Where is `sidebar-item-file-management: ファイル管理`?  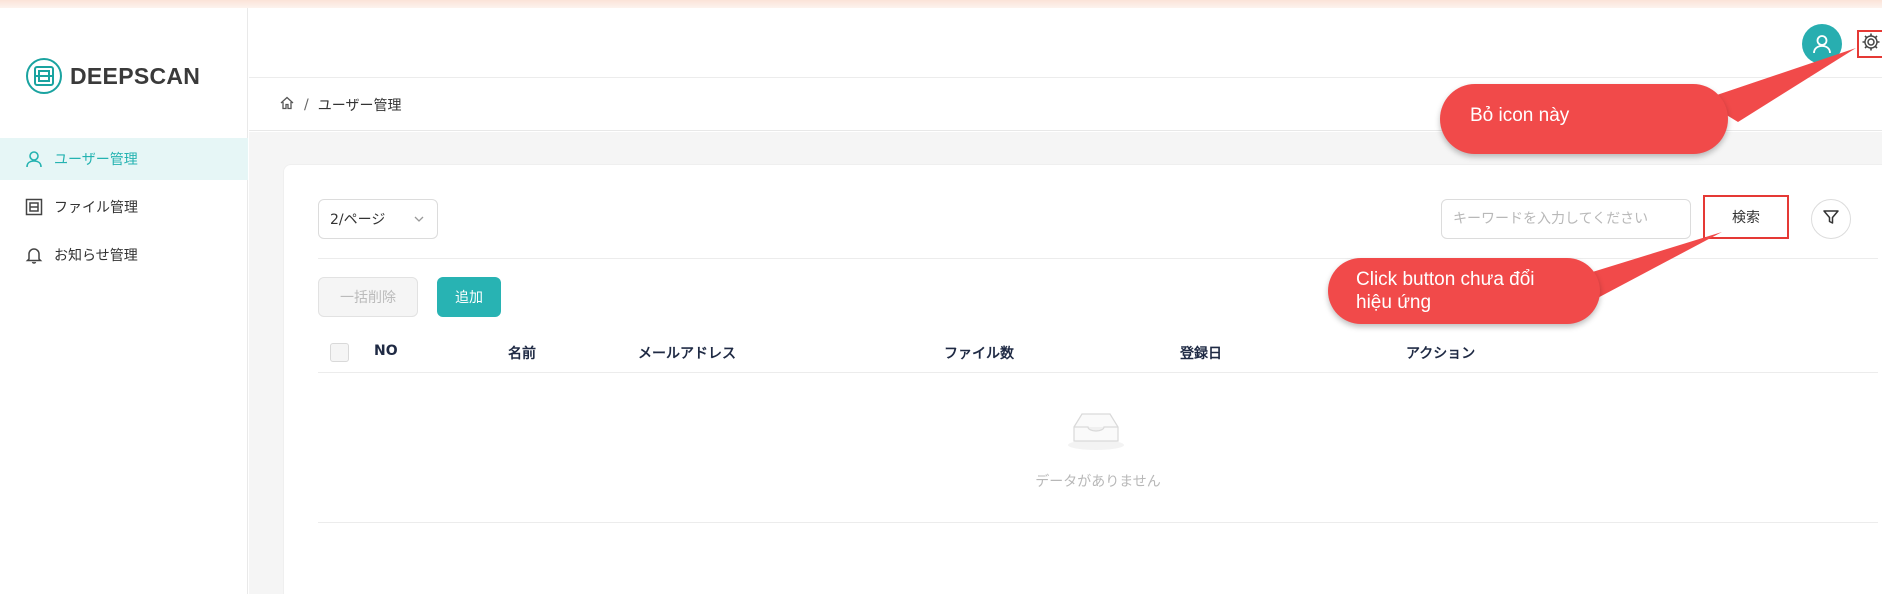
sidebar-item-file-management: ファイル管理 is located at coordinates (124, 207).